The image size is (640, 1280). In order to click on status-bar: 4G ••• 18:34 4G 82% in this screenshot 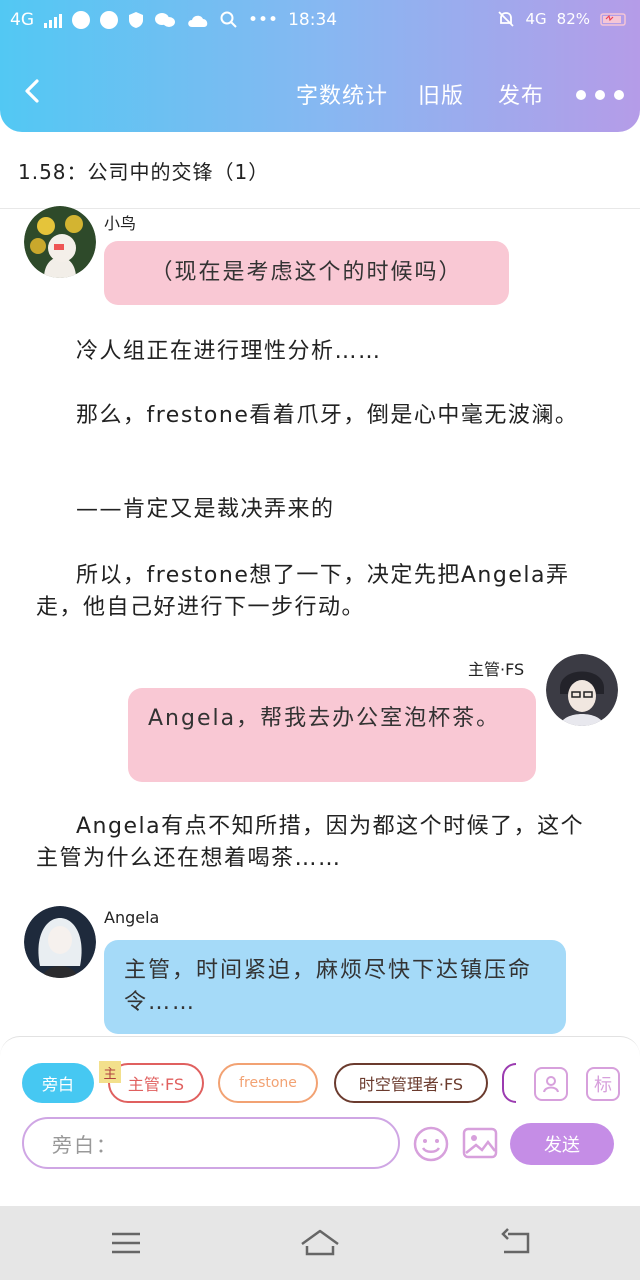, I will do `click(320, 21)`.